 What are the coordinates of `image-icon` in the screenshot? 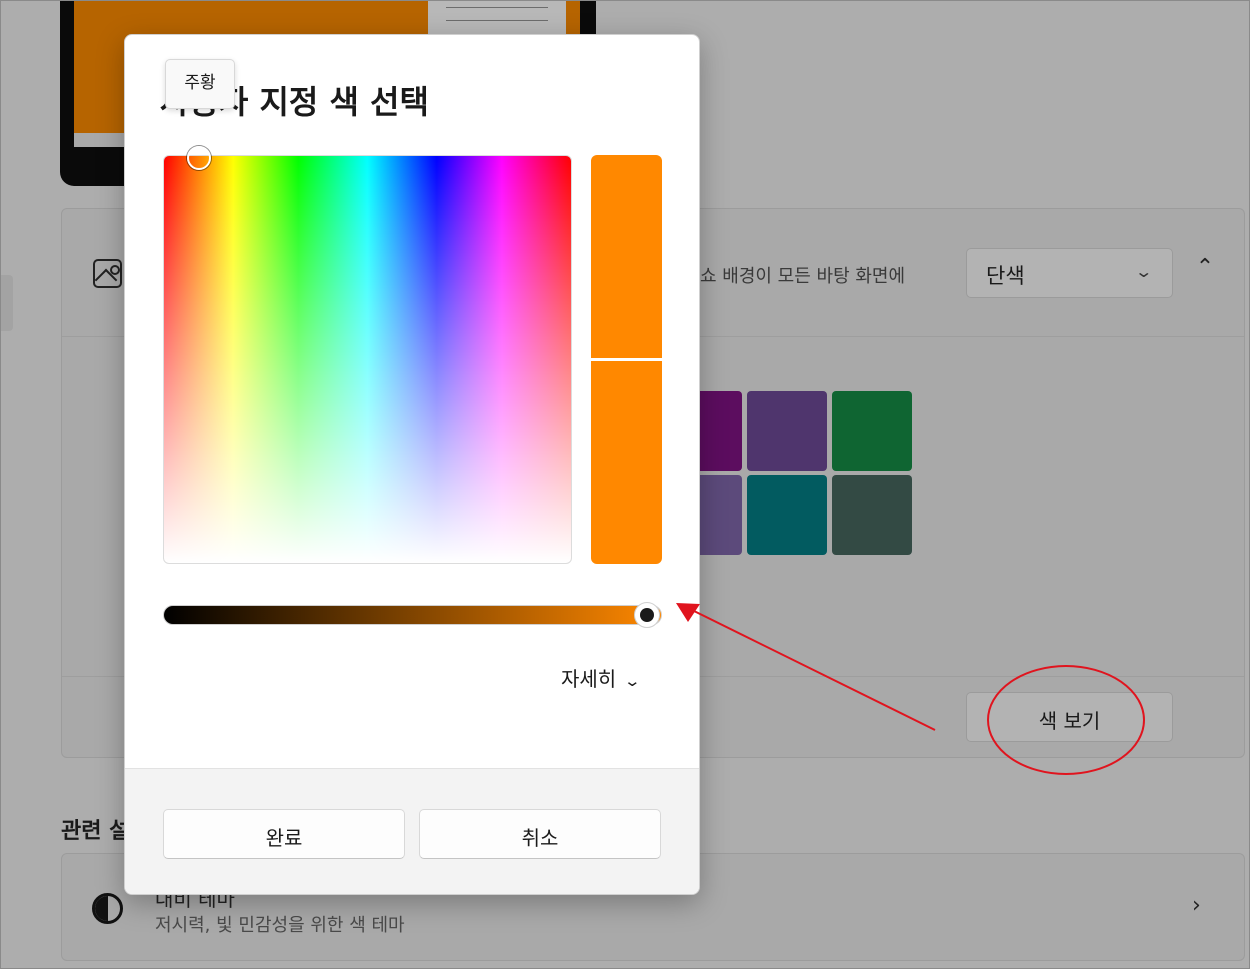 It's located at (107, 273).